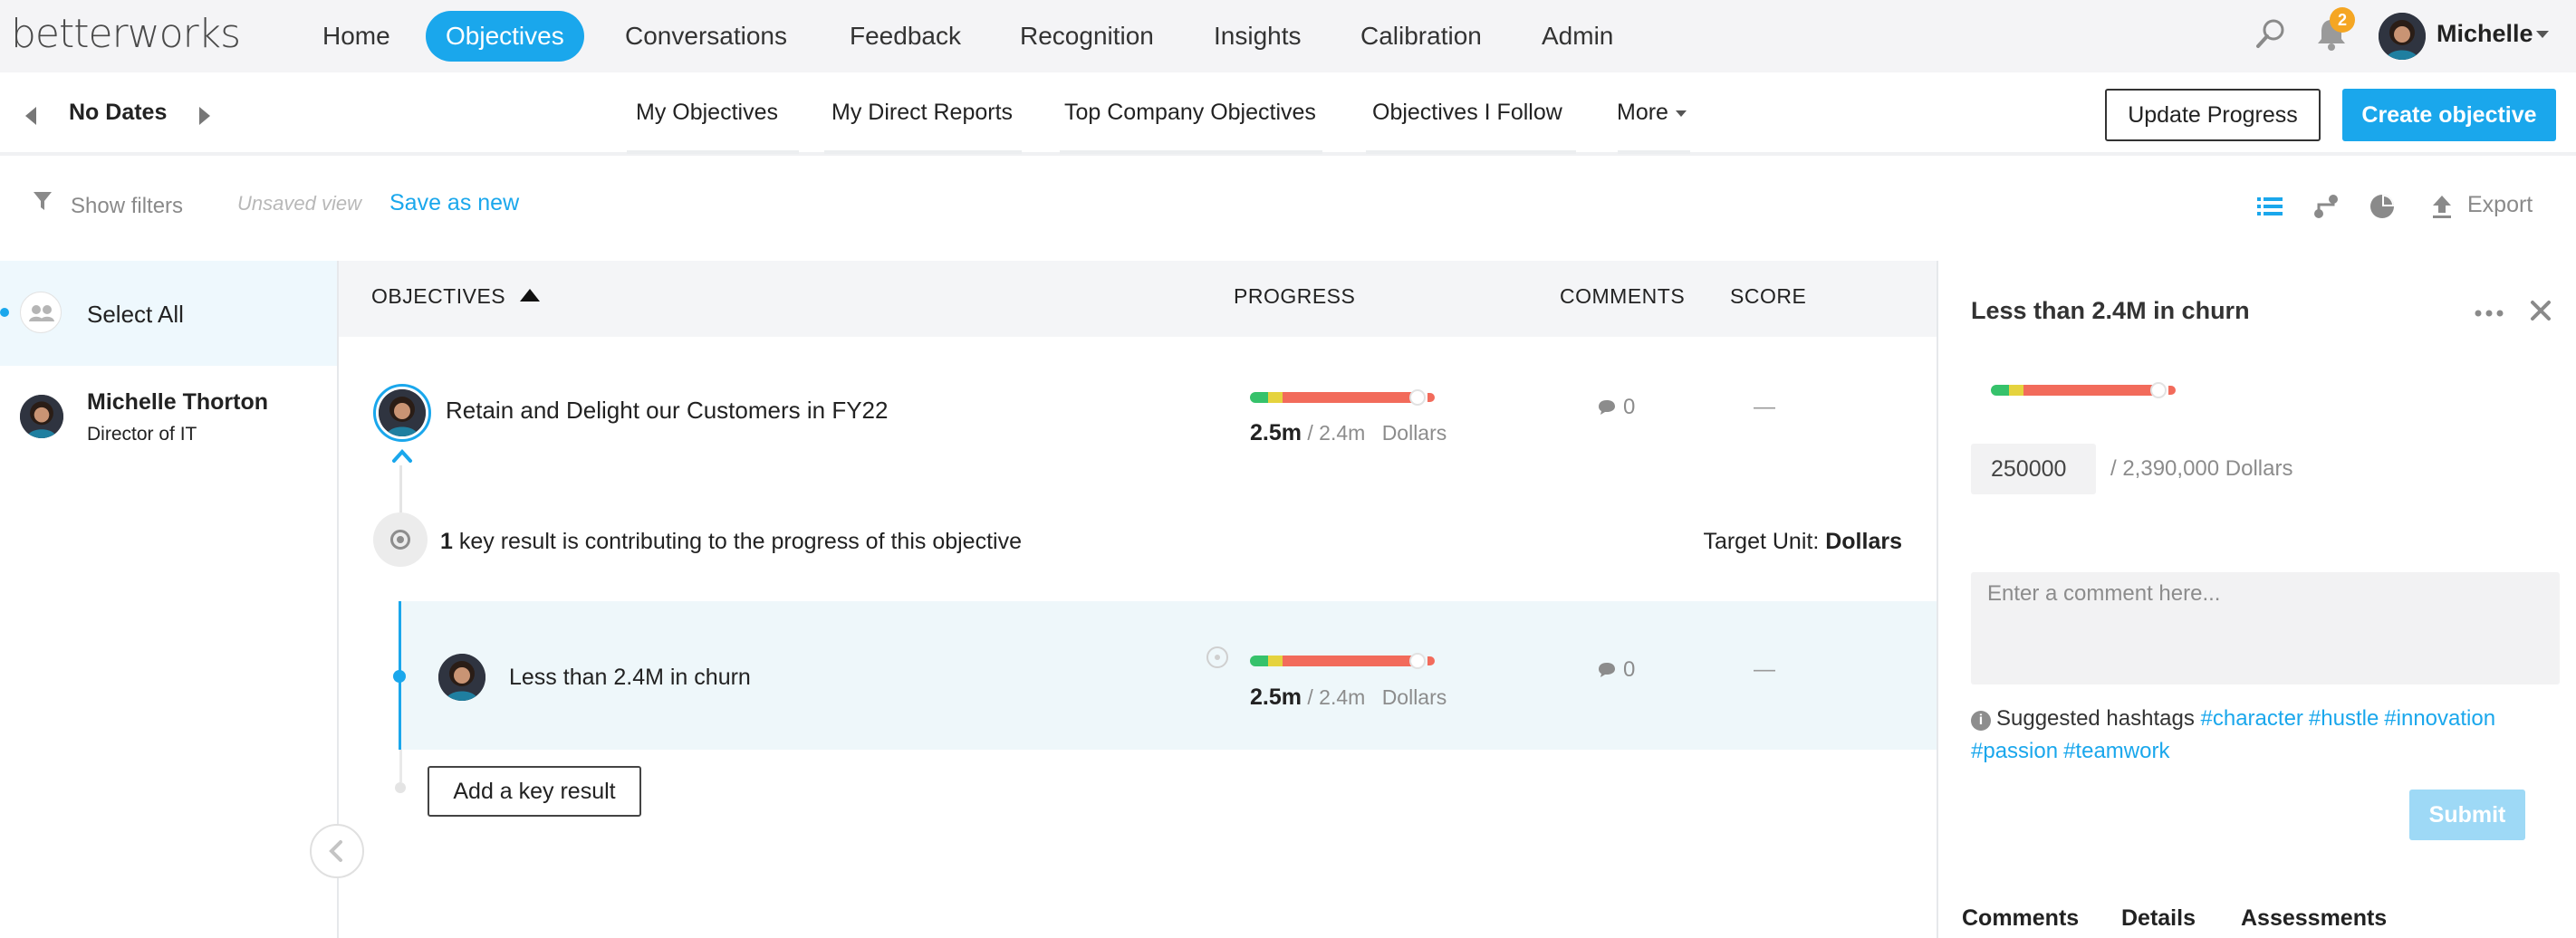  What do you see at coordinates (126, 34) in the screenshot?
I see `betterworks-logo: betterworks` at bounding box center [126, 34].